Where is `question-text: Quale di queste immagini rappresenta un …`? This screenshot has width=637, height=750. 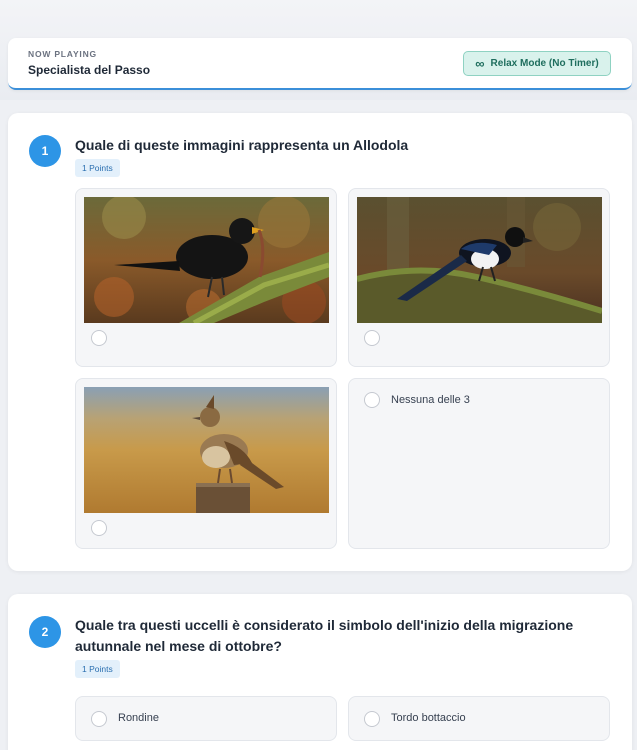 question-text: Quale di queste immagini rappresenta un … is located at coordinates (242, 145).